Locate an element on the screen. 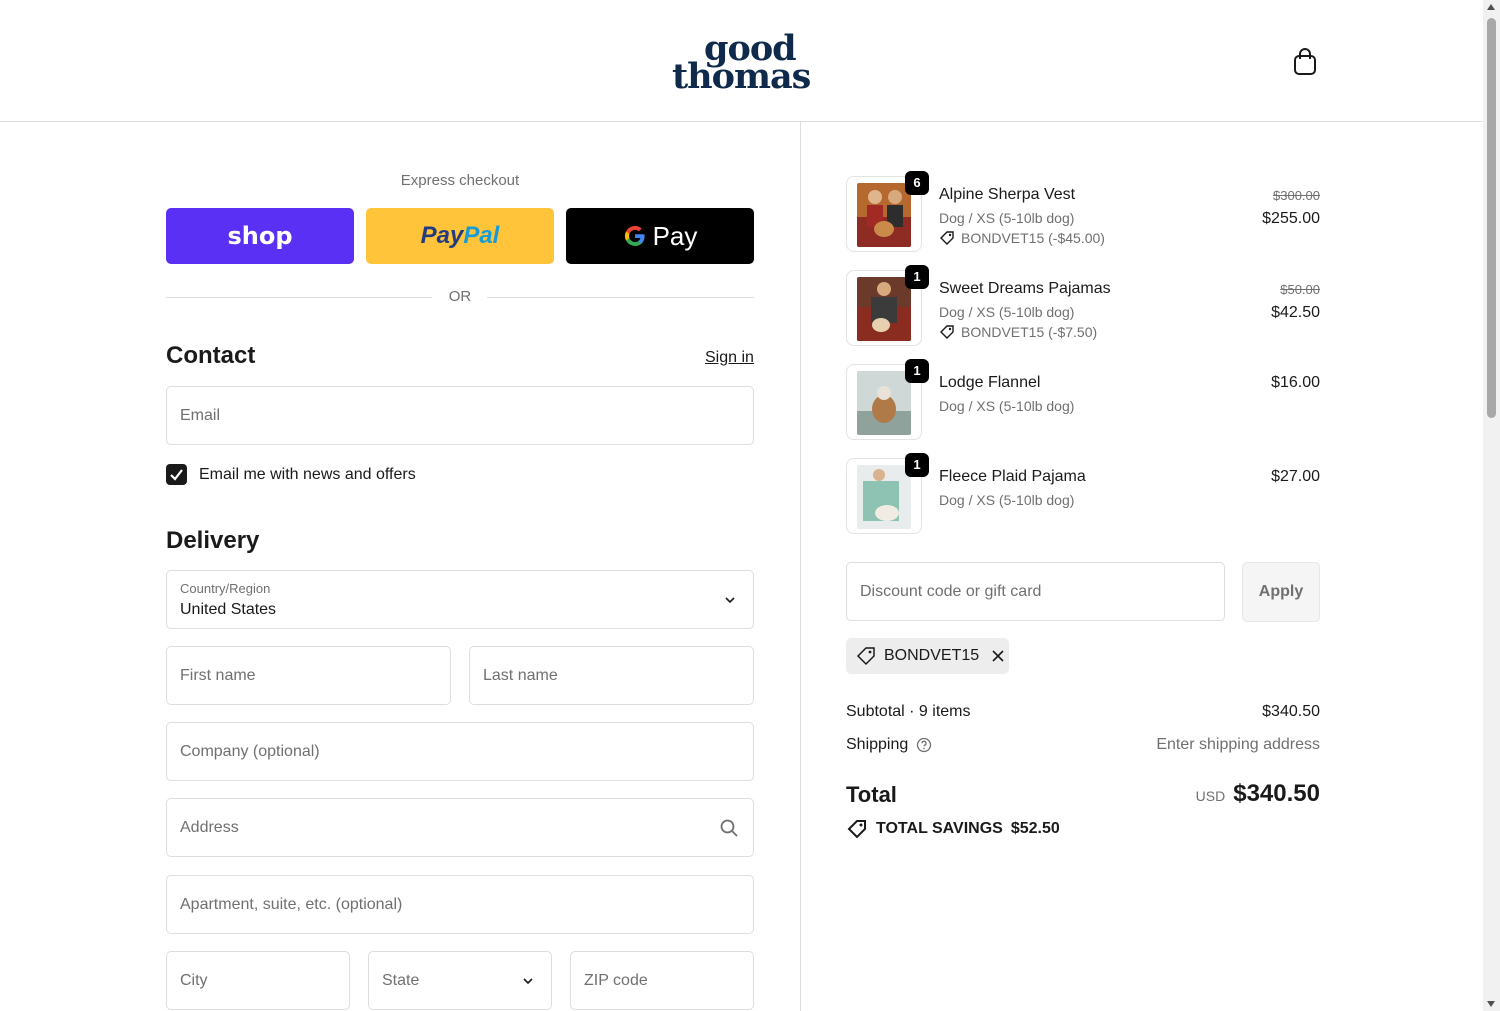 The width and height of the screenshot is (1500, 1011). paypal-label-part1: Pay is located at coordinates (442, 235).